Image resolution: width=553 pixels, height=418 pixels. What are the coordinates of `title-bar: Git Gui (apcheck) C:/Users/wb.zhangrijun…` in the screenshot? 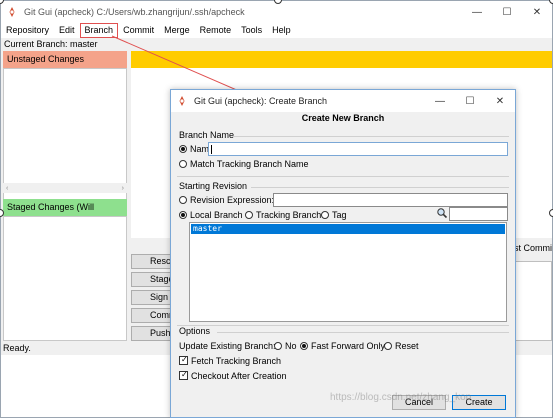 It's located at (276, 12).